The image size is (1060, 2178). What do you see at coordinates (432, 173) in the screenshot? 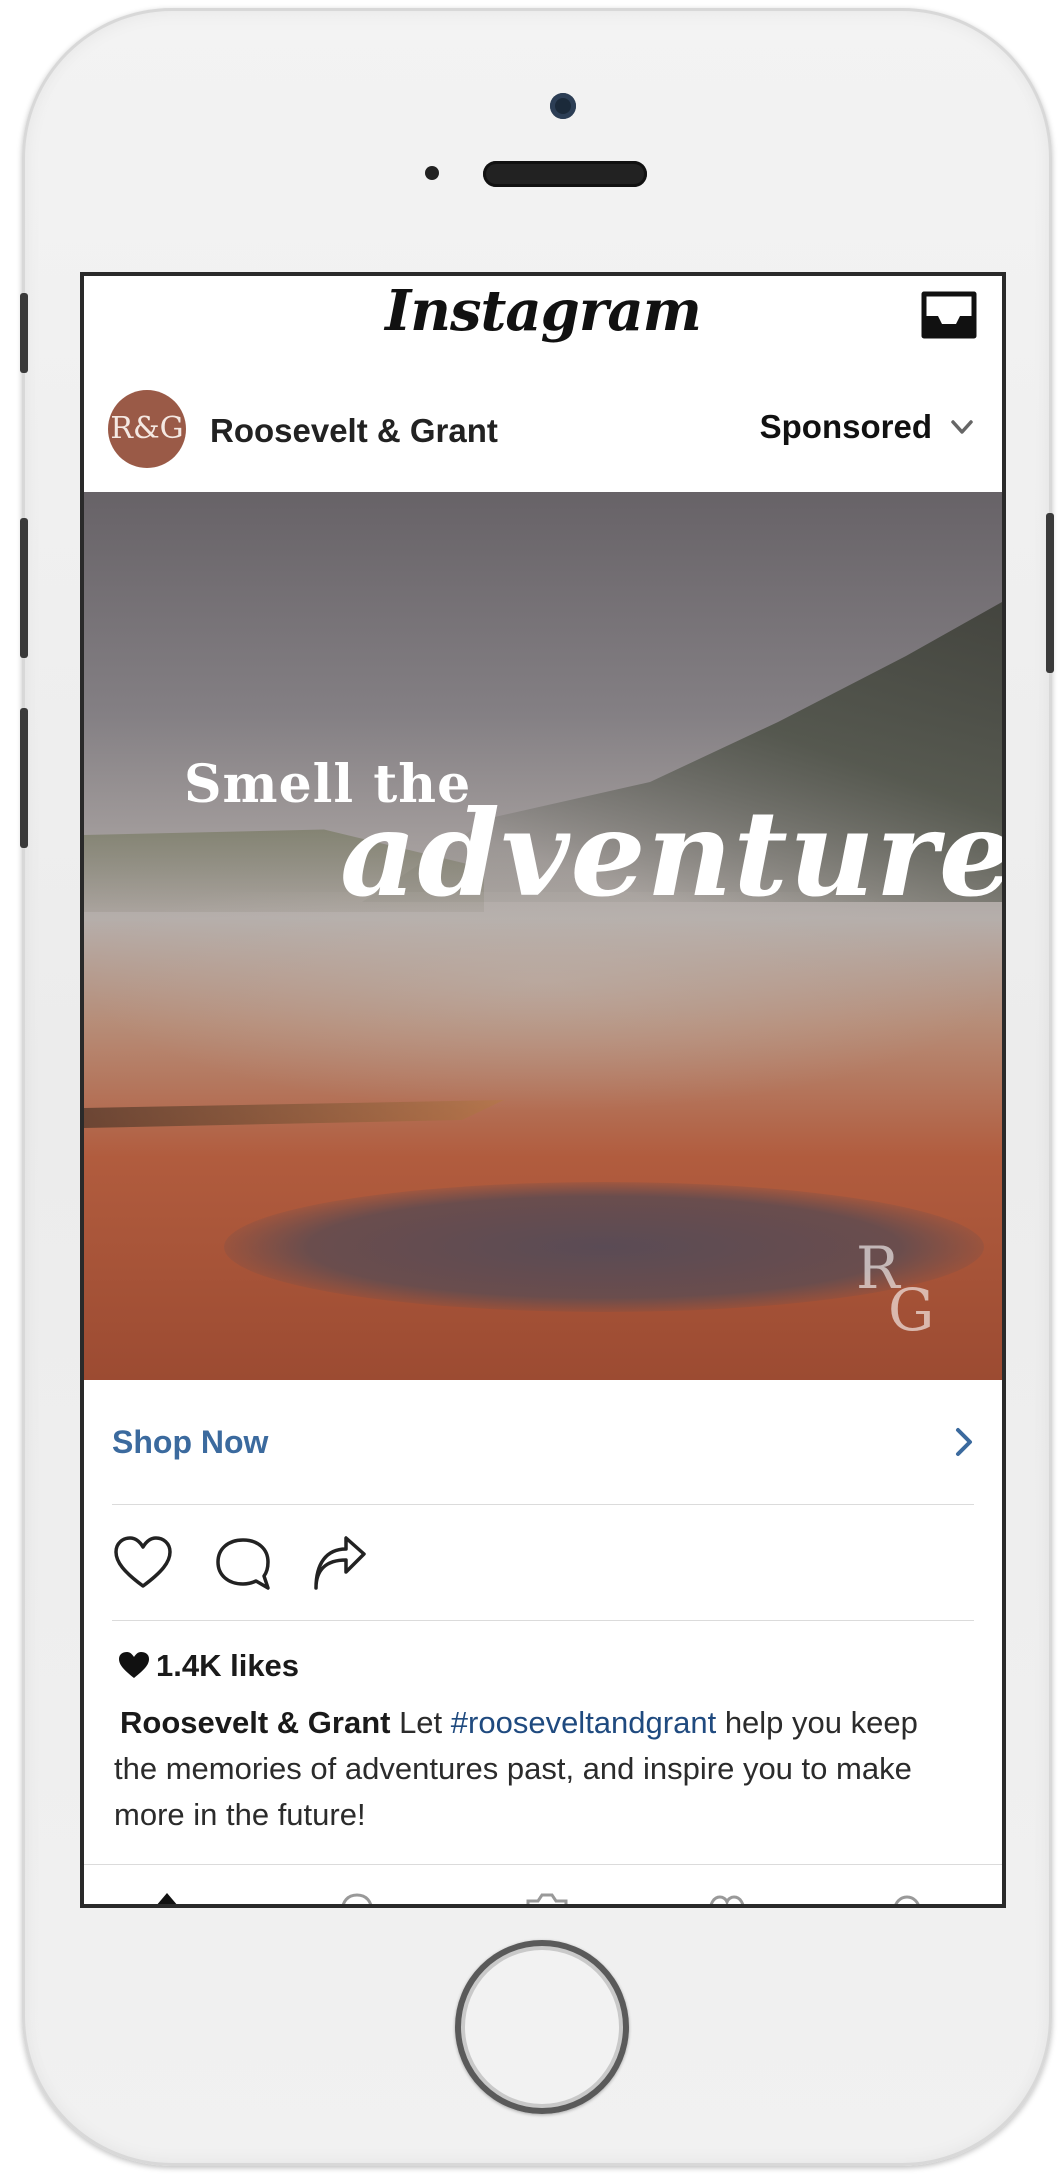
I see `proximity-sensor` at bounding box center [432, 173].